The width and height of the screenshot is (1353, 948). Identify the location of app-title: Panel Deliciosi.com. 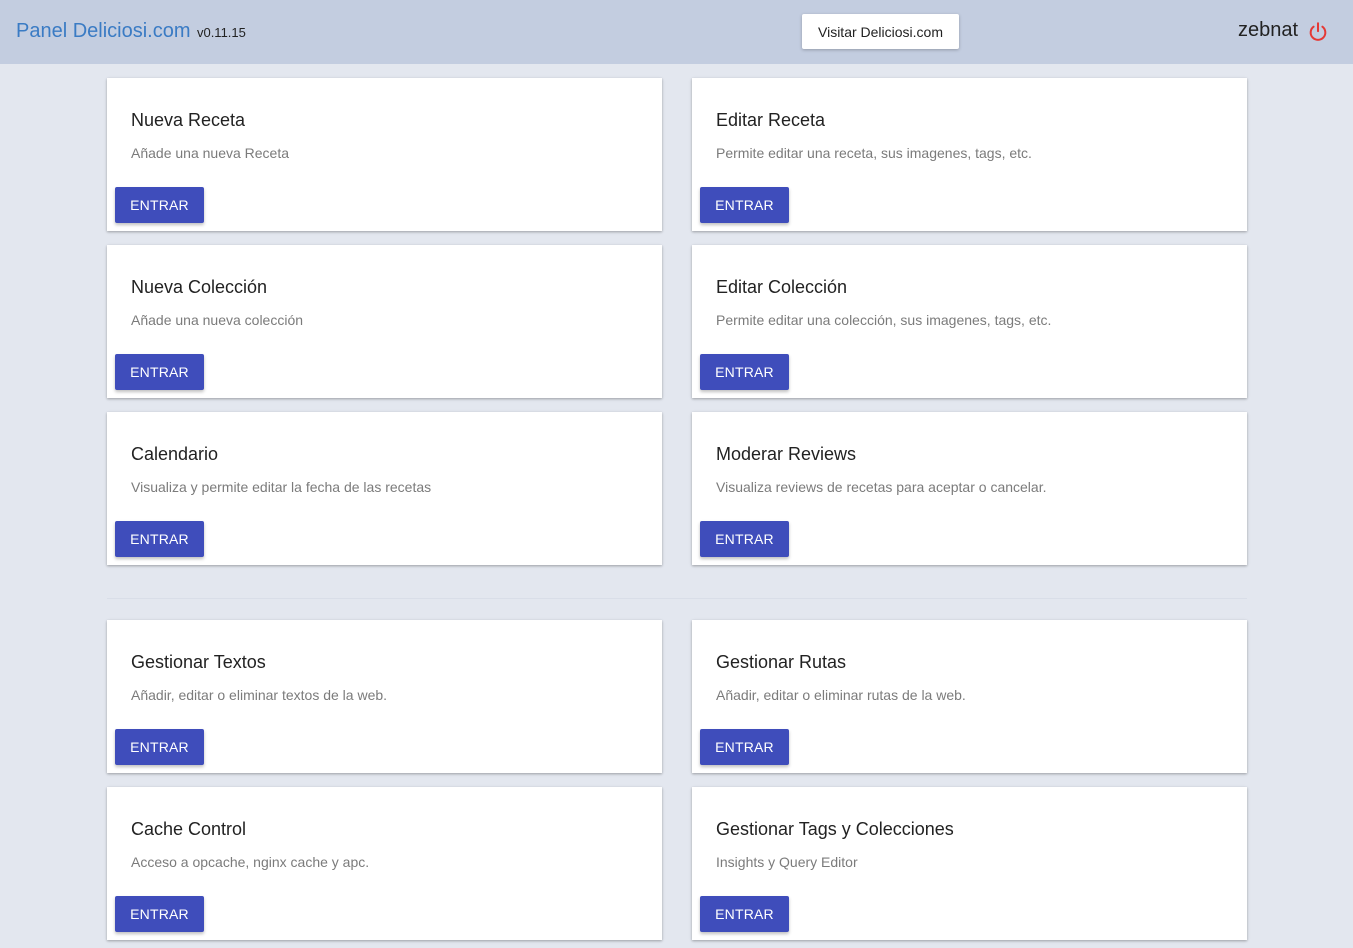
(103, 31).